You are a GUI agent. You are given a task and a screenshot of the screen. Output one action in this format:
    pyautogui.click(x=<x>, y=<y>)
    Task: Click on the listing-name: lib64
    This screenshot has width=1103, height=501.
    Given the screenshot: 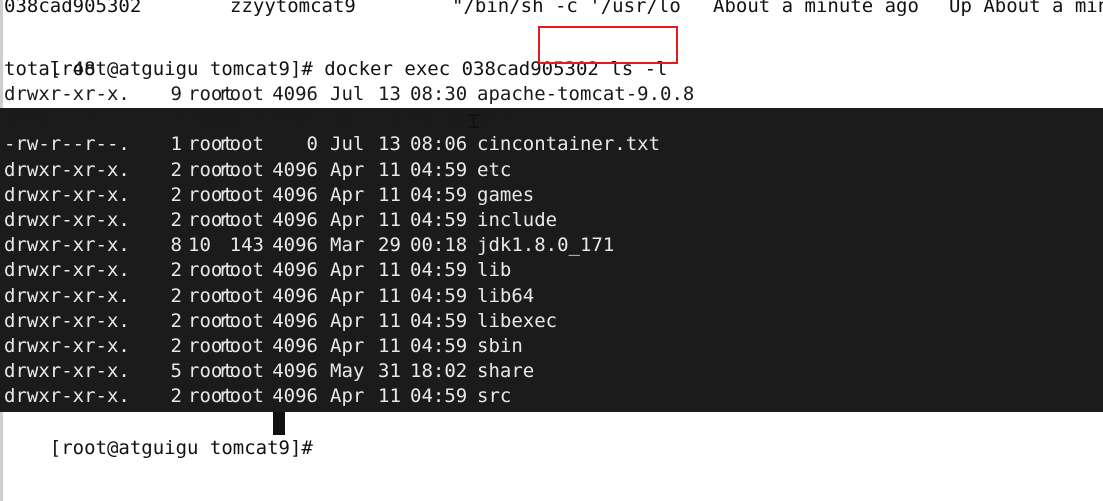 What is the action you would take?
    pyautogui.click(x=506, y=295)
    